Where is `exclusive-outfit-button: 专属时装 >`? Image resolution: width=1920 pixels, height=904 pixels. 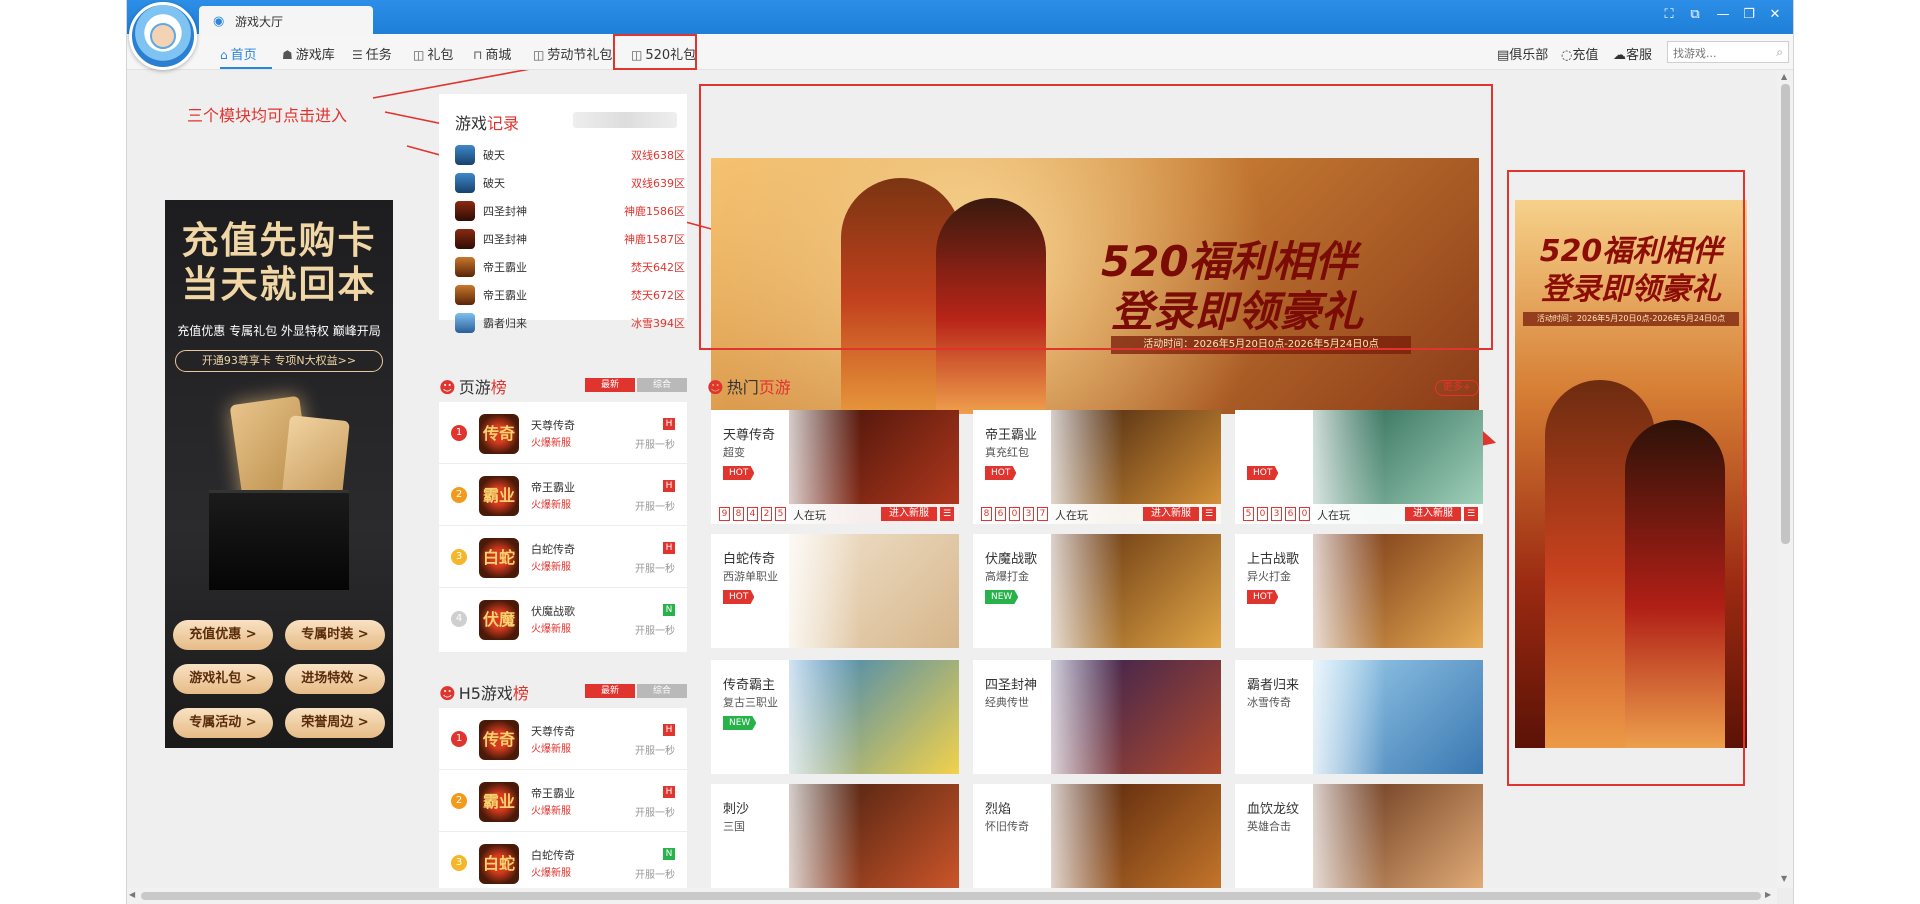 exclusive-outfit-button: 专属时装 > is located at coordinates (335, 635).